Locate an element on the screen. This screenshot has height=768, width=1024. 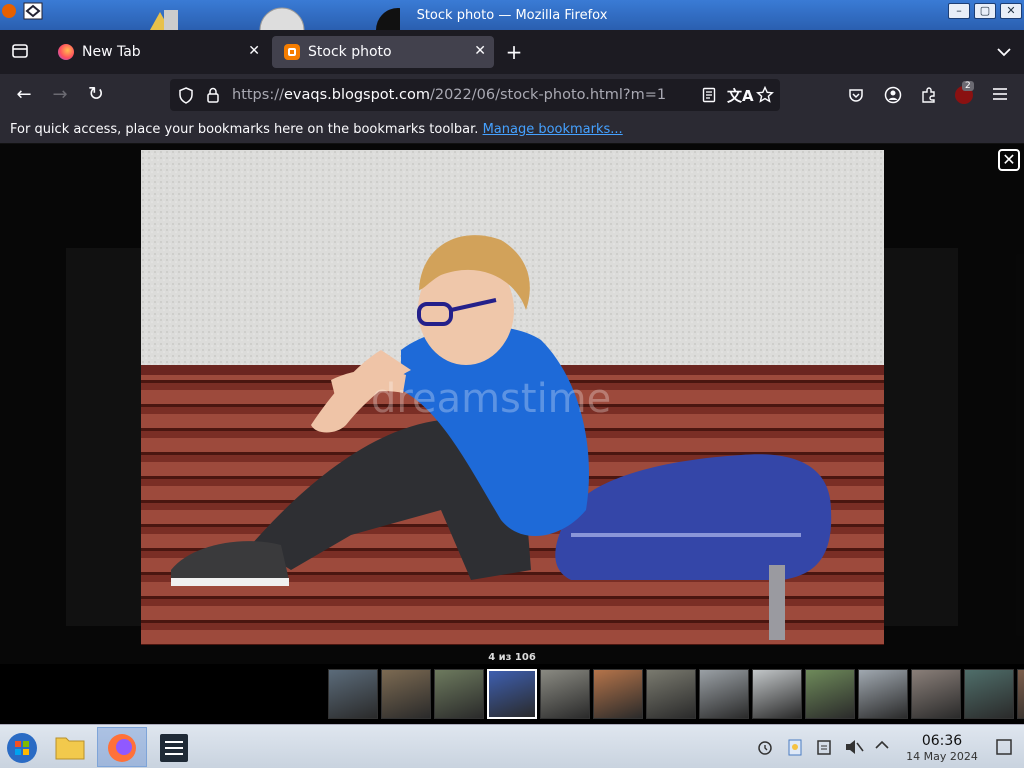
show-desktop-icon is located at coordinates (1004, 747).